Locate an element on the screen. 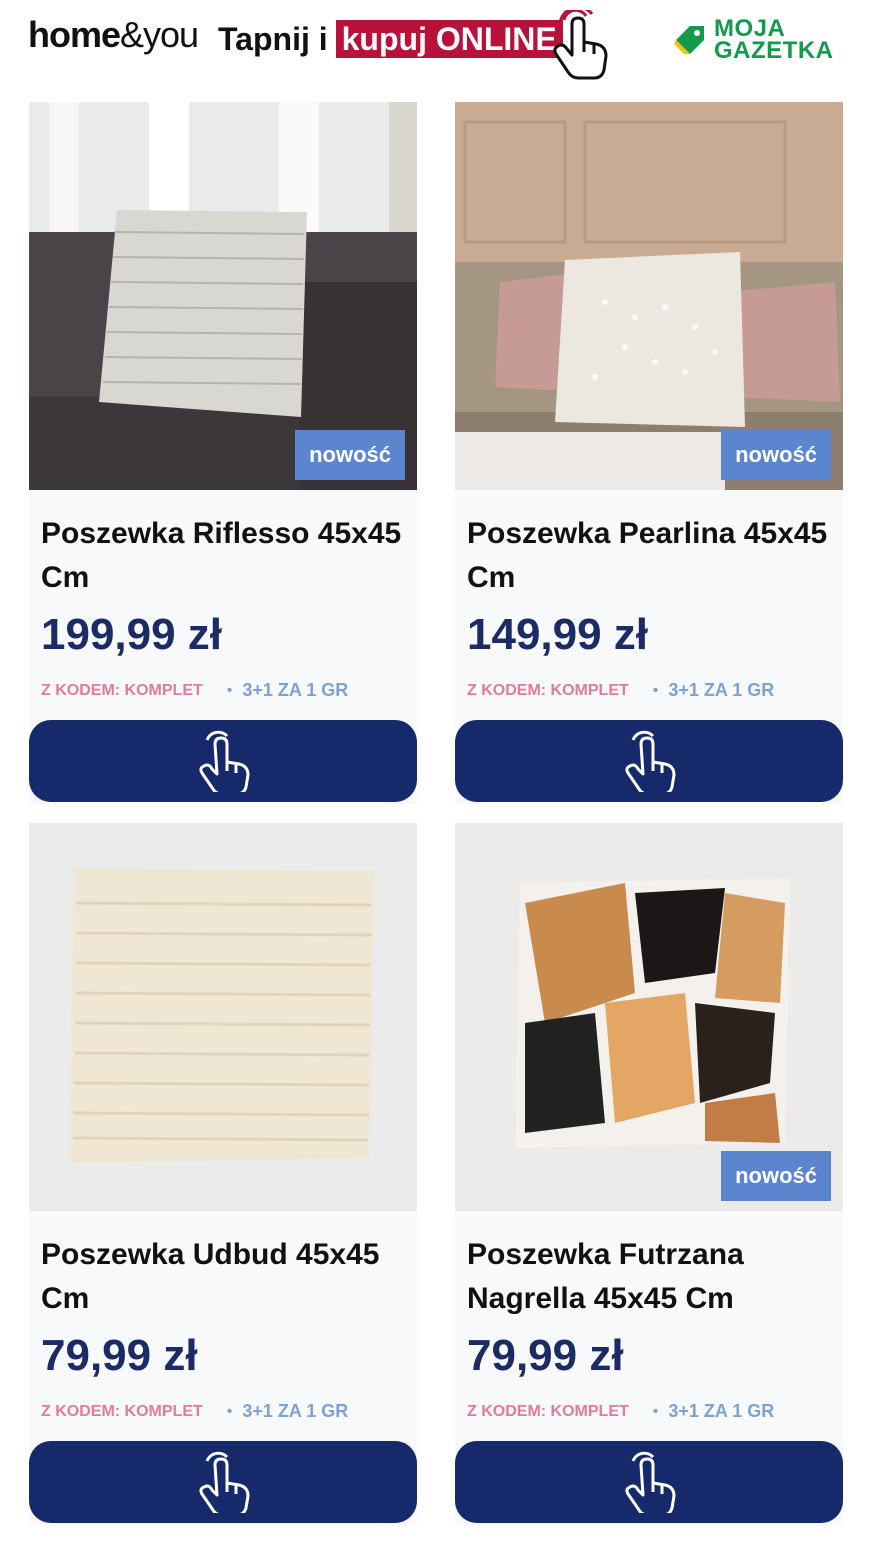 The image size is (872, 1550). product-title: Poszewka Futrzana Nagrella 45x45 Cm is located at coordinates (652, 1277).